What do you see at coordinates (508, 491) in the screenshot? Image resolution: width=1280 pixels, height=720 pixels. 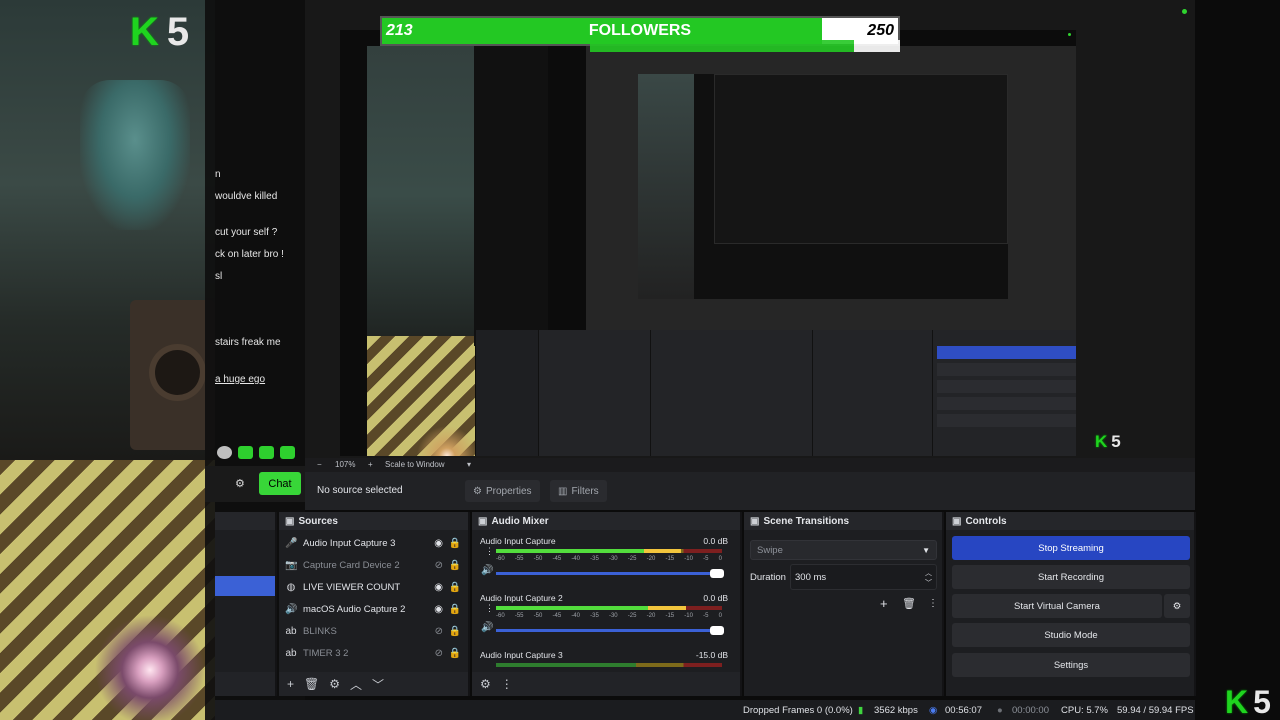 I see `properties-label: Properties` at bounding box center [508, 491].